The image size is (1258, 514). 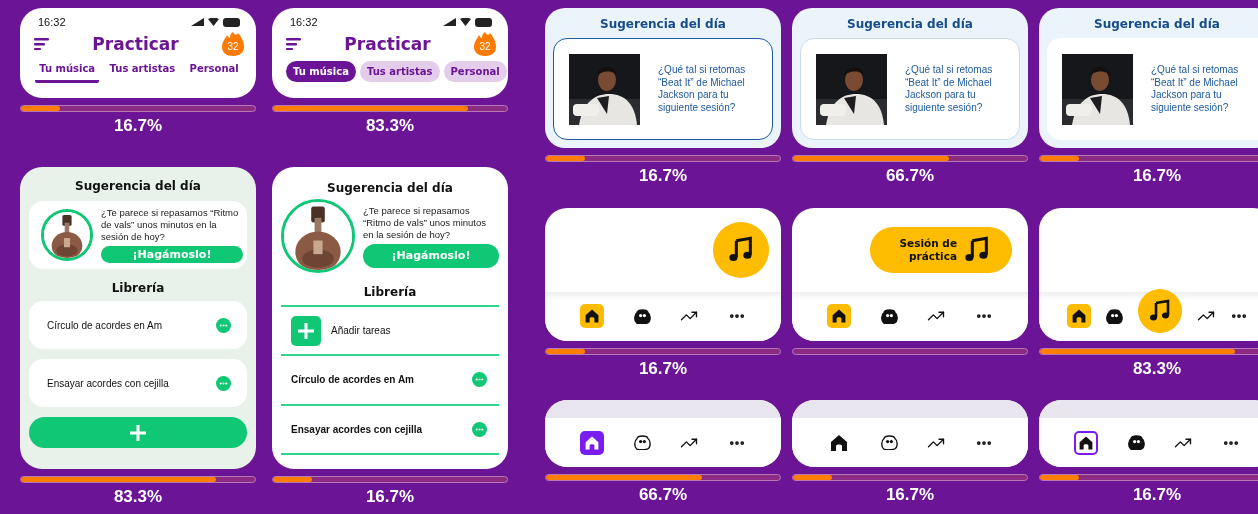 I want to click on add-label: Añadir tareas, so click(x=361, y=331).